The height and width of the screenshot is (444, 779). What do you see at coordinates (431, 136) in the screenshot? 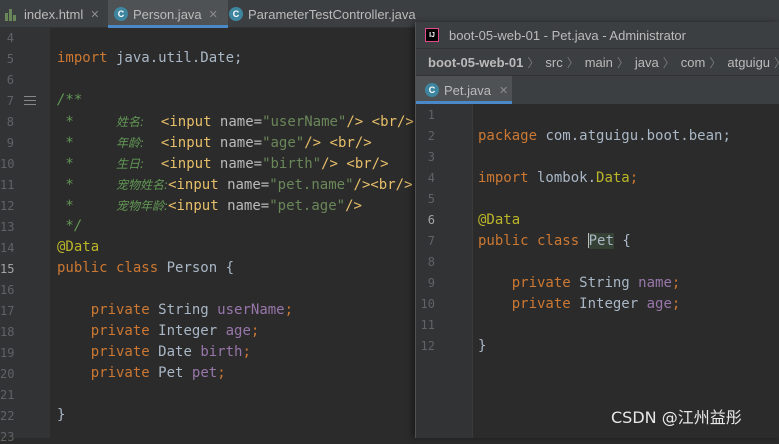
I see `line-number: 2` at bounding box center [431, 136].